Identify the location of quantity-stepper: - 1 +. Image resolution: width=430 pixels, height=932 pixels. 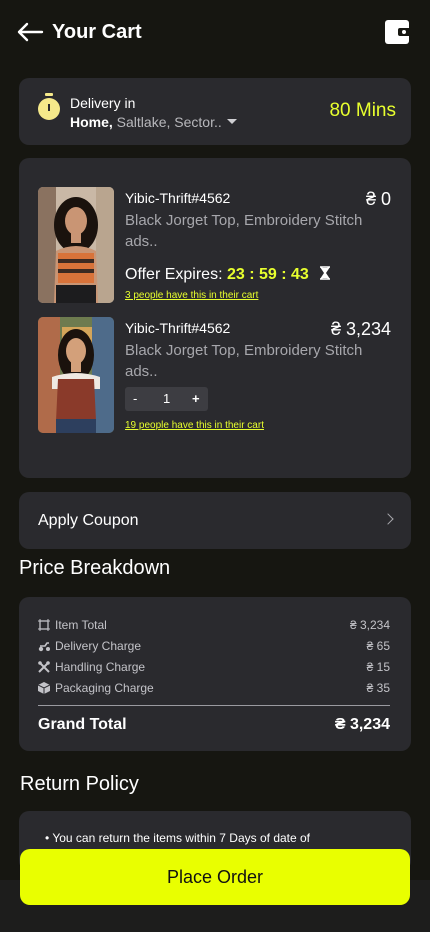
(166, 399).